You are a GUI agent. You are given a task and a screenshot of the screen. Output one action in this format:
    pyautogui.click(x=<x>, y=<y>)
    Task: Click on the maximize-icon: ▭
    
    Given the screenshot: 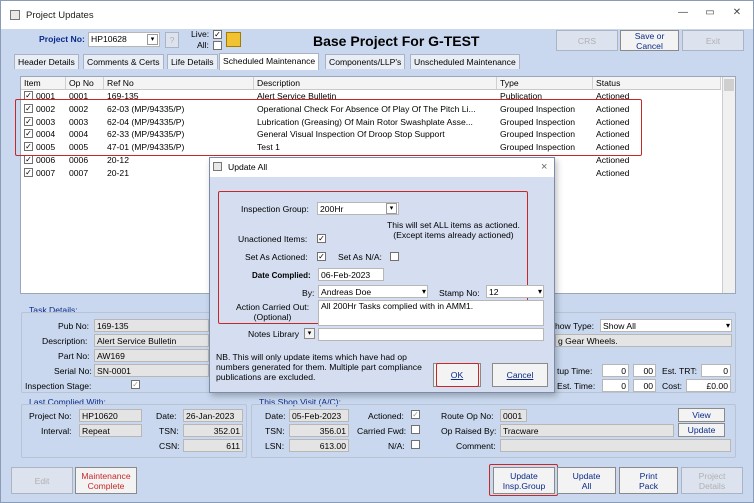 What is the action you would take?
    pyautogui.click(x=710, y=15)
    